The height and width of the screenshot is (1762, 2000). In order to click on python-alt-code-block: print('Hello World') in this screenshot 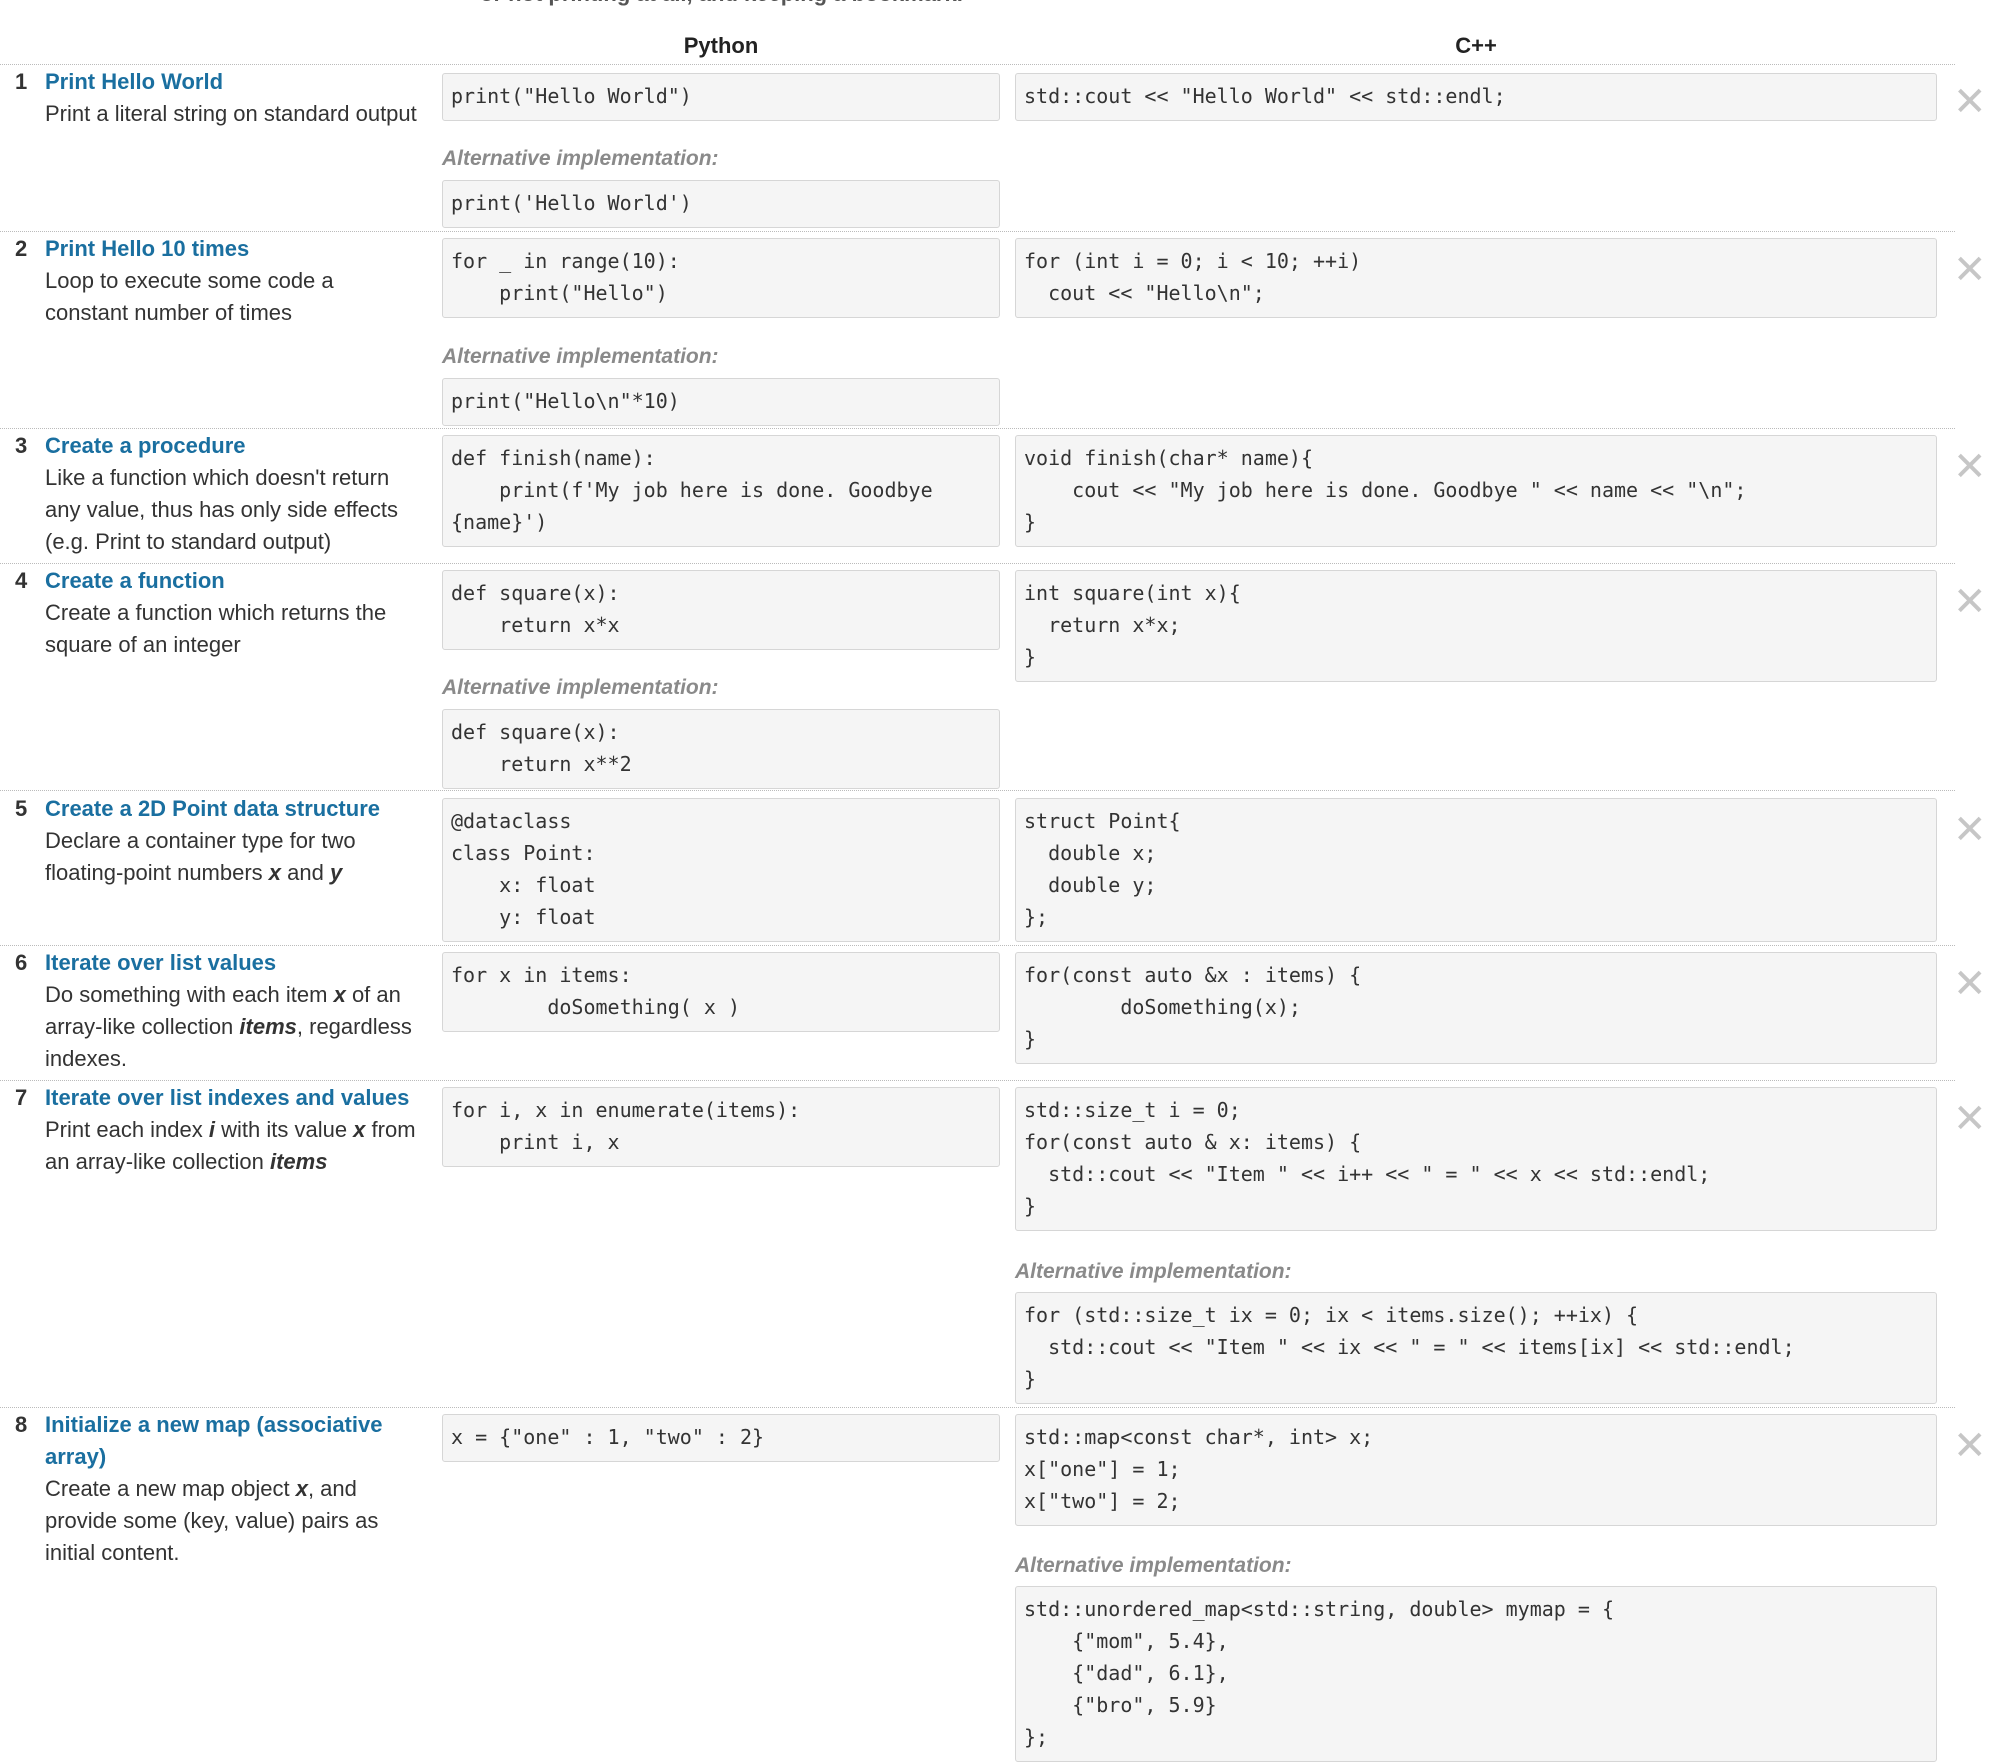, I will do `click(721, 204)`.